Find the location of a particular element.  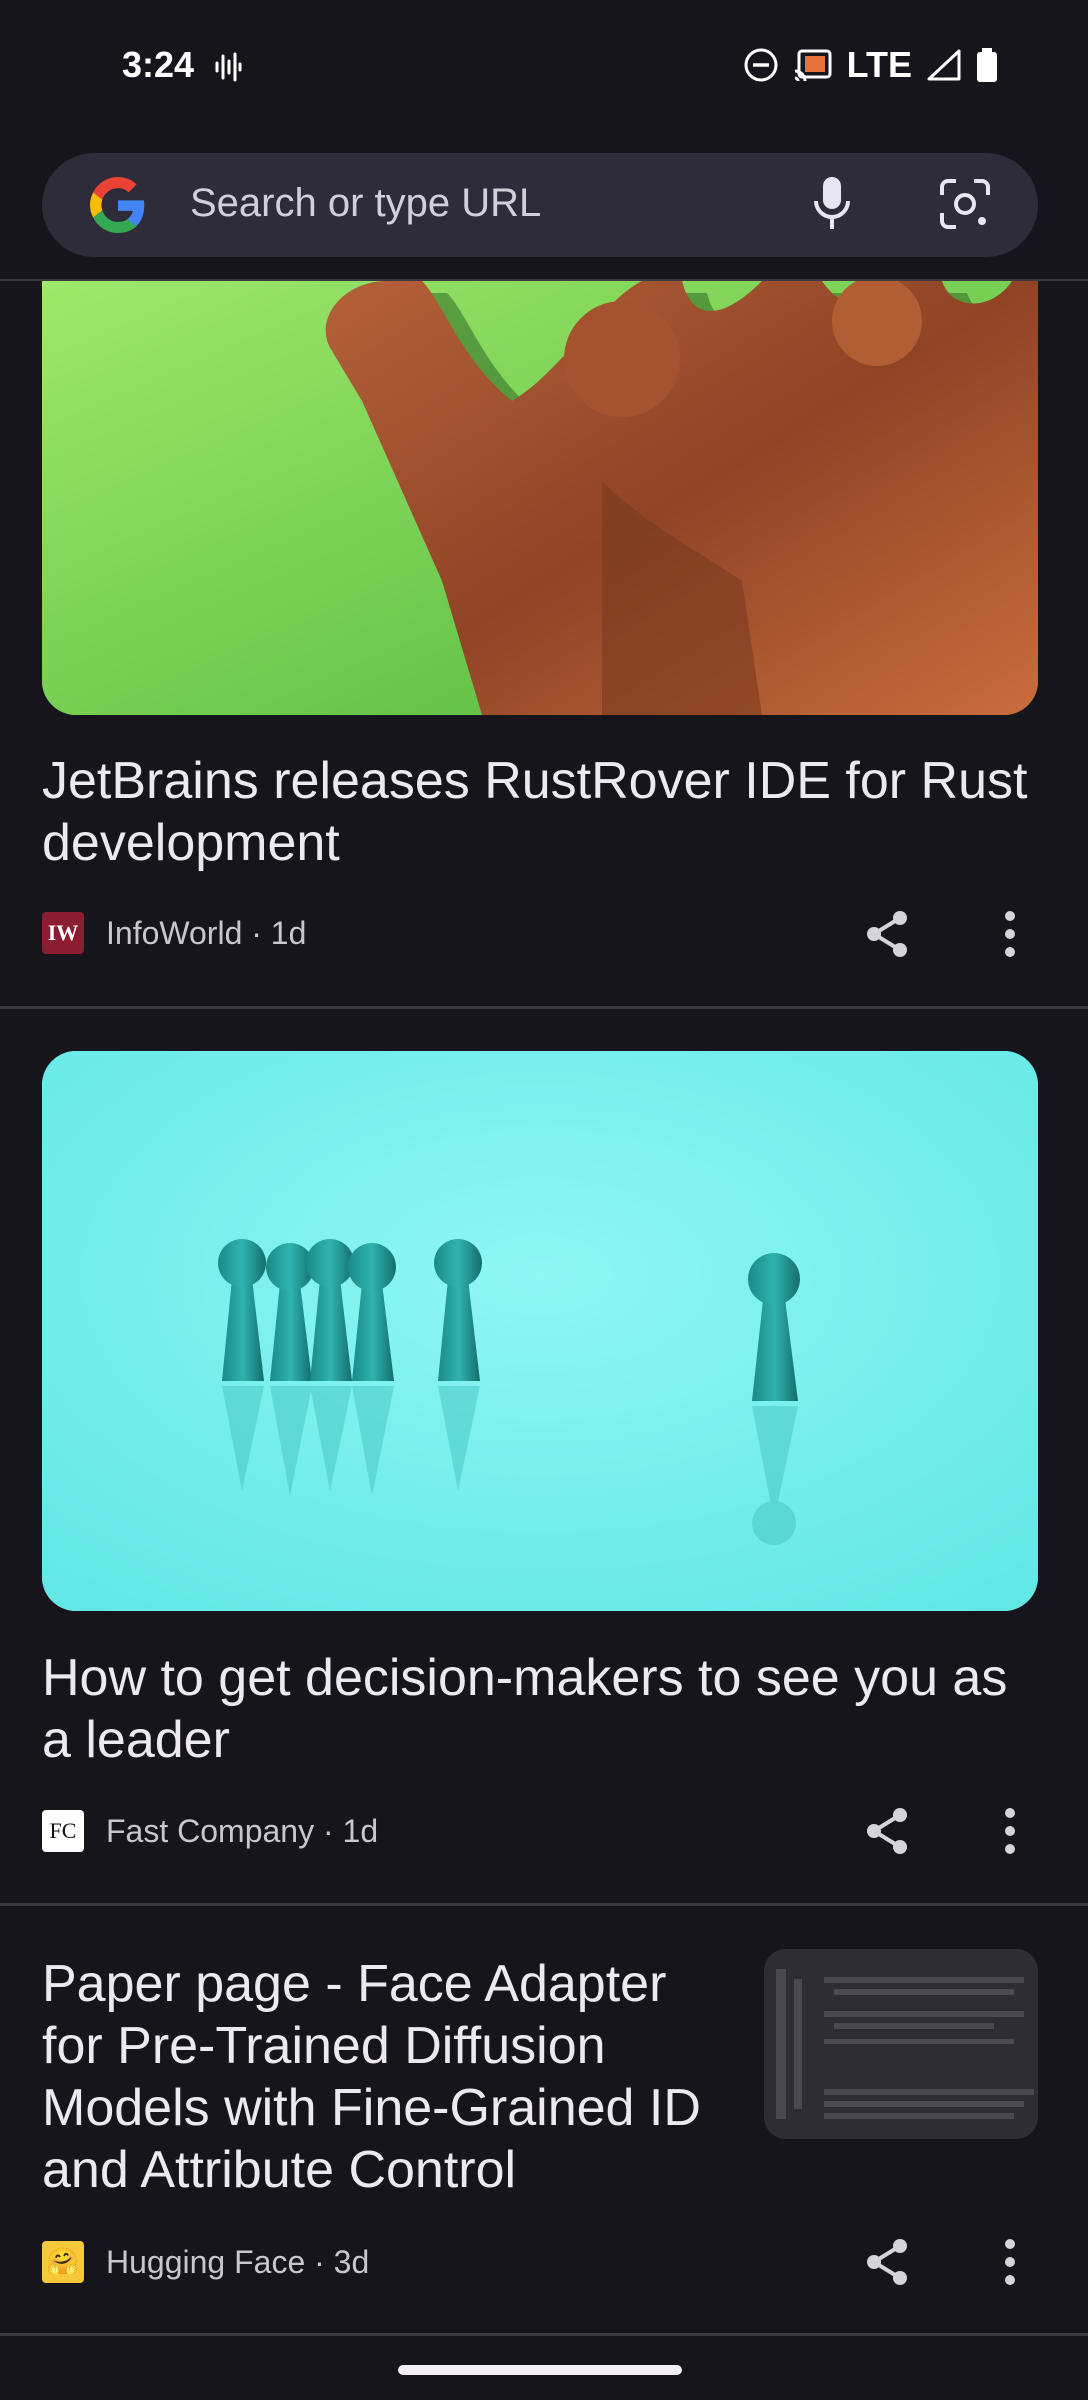

google-logo-icon is located at coordinates (117, 205).